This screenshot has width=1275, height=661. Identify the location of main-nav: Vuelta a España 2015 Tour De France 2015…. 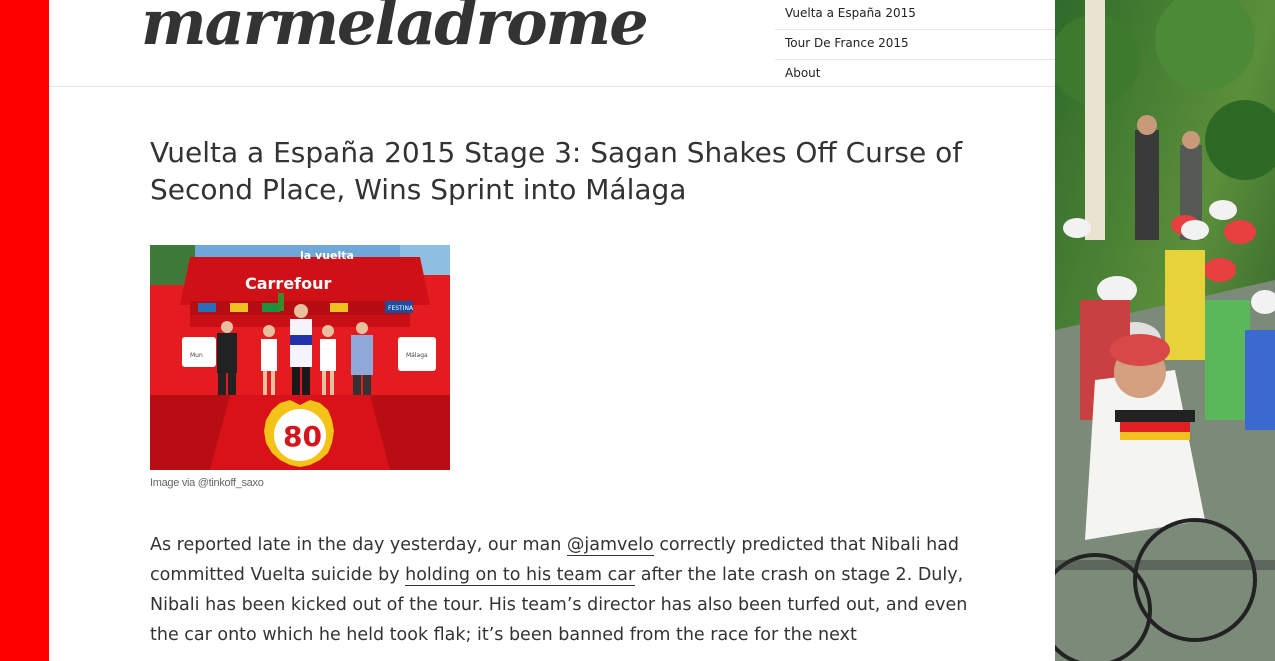
(915, 44).